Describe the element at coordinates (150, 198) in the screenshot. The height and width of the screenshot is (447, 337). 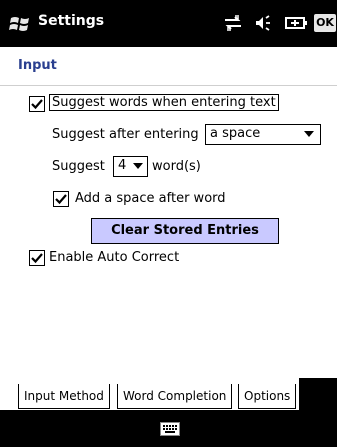
I see `add-space-label: Add a space after word` at that location.